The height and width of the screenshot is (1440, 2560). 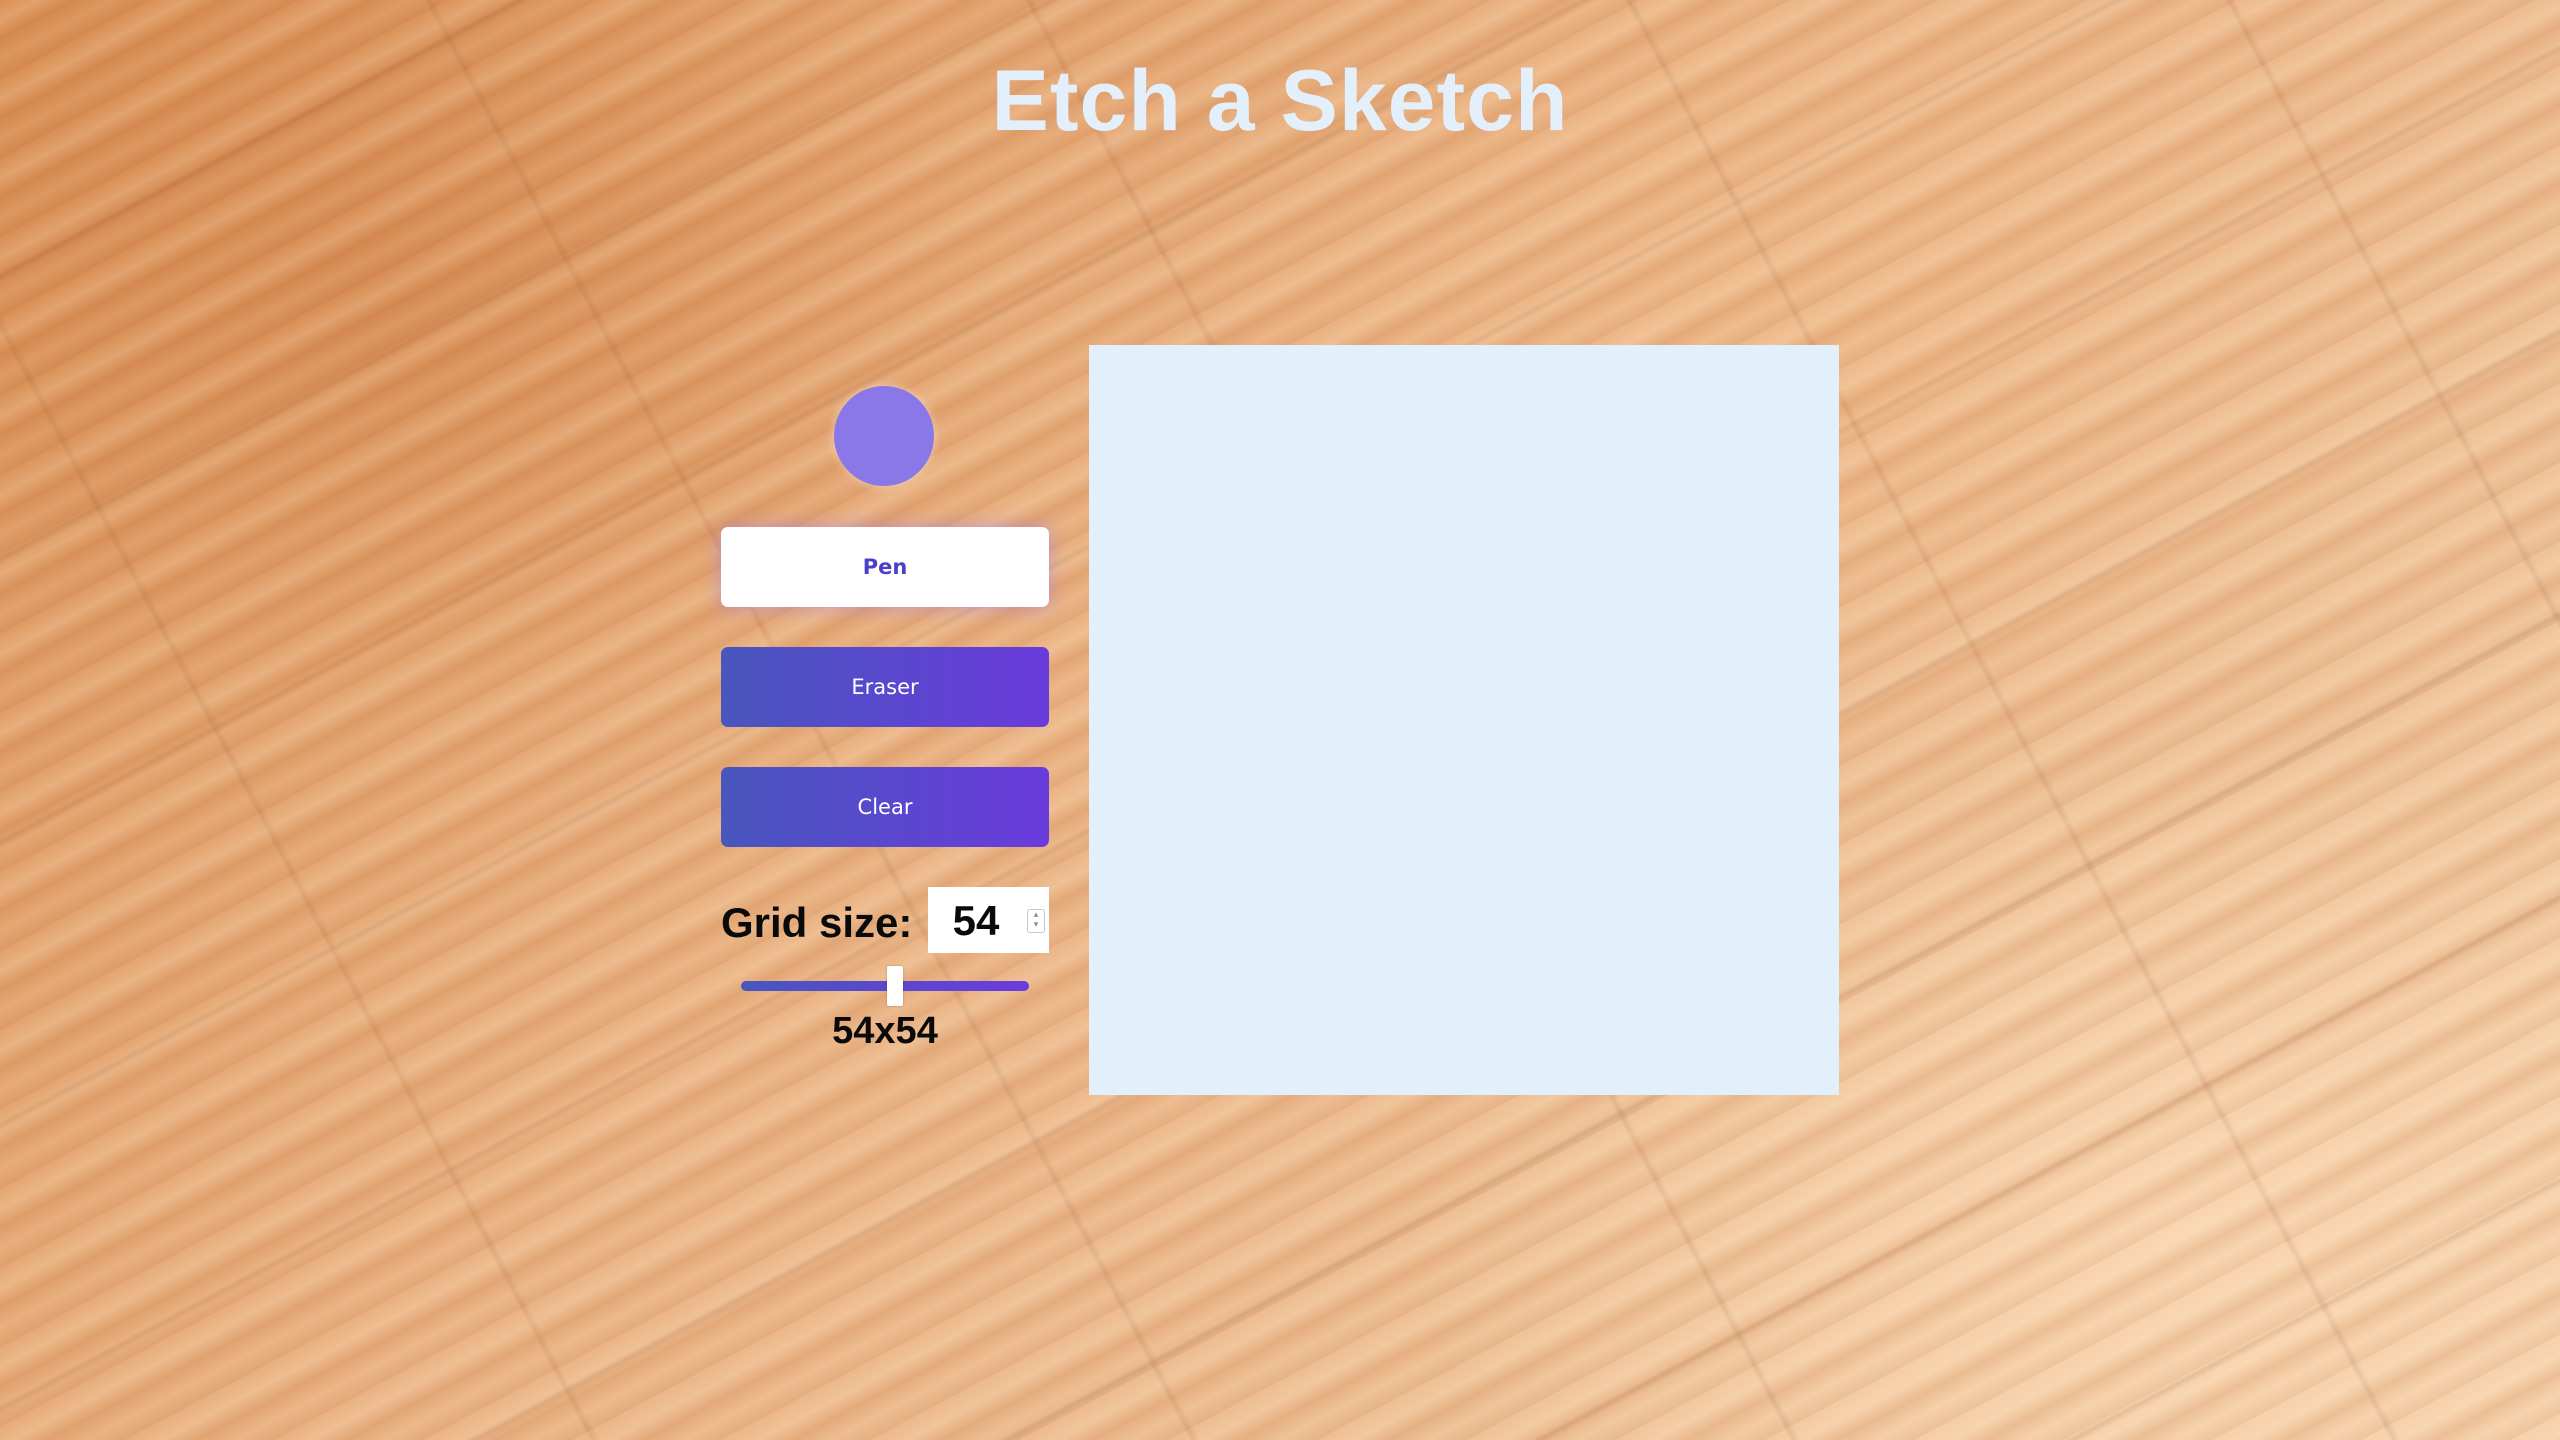 What do you see at coordinates (885, 567) in the screenshot?
I see `pen-button: Pen` at bounding box center [885, 567].